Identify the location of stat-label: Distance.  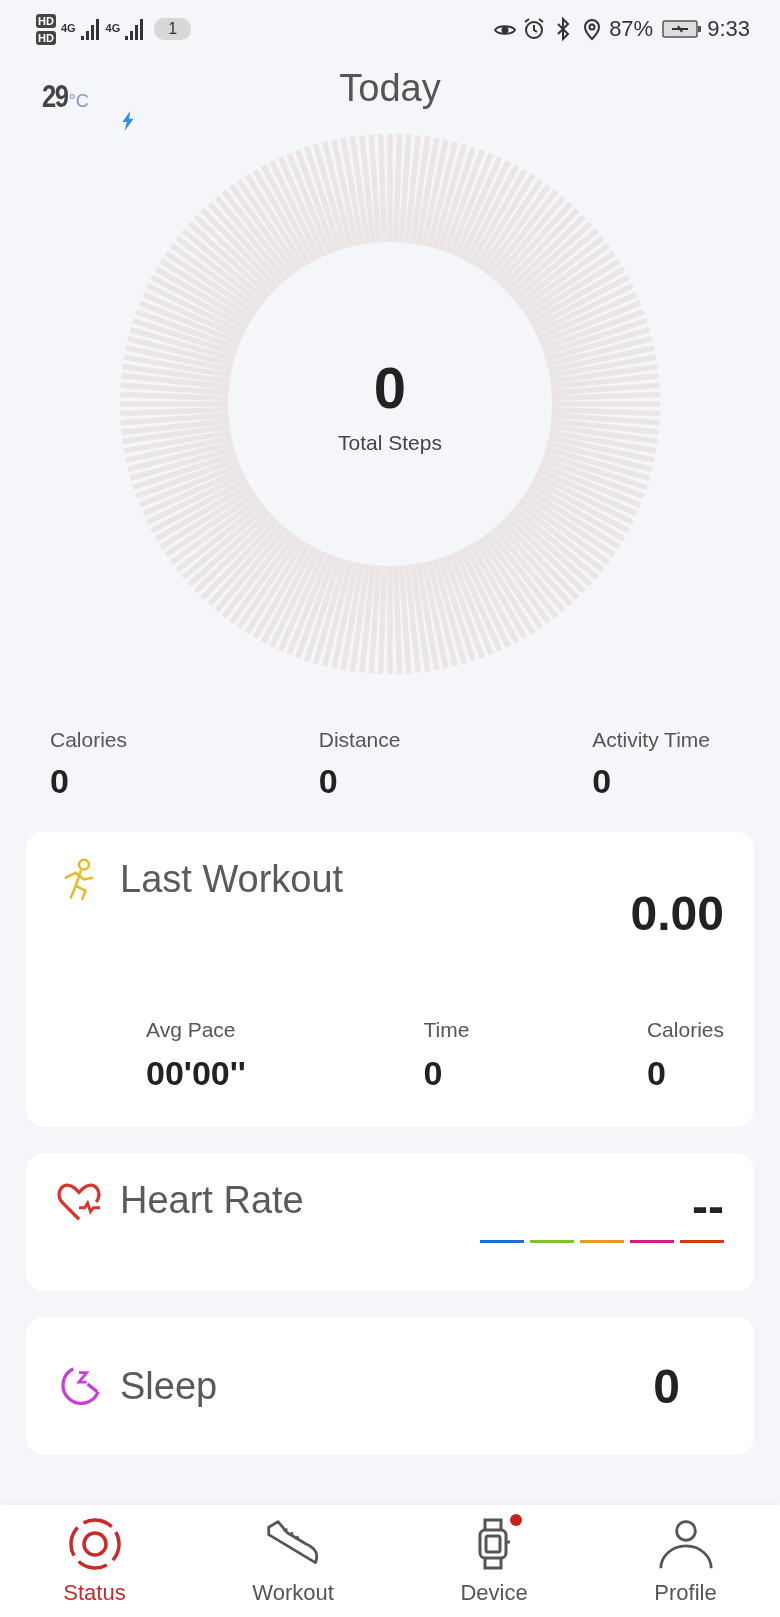
(359, 740).